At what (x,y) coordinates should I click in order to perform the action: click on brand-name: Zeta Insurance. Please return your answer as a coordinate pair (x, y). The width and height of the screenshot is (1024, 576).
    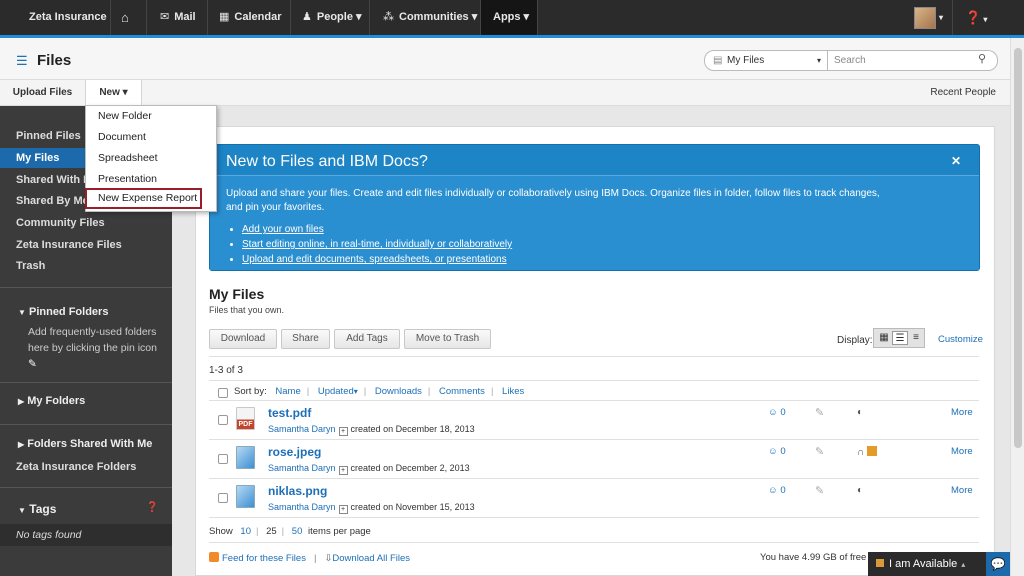
    Looking at the image, I should click on (68, 17).